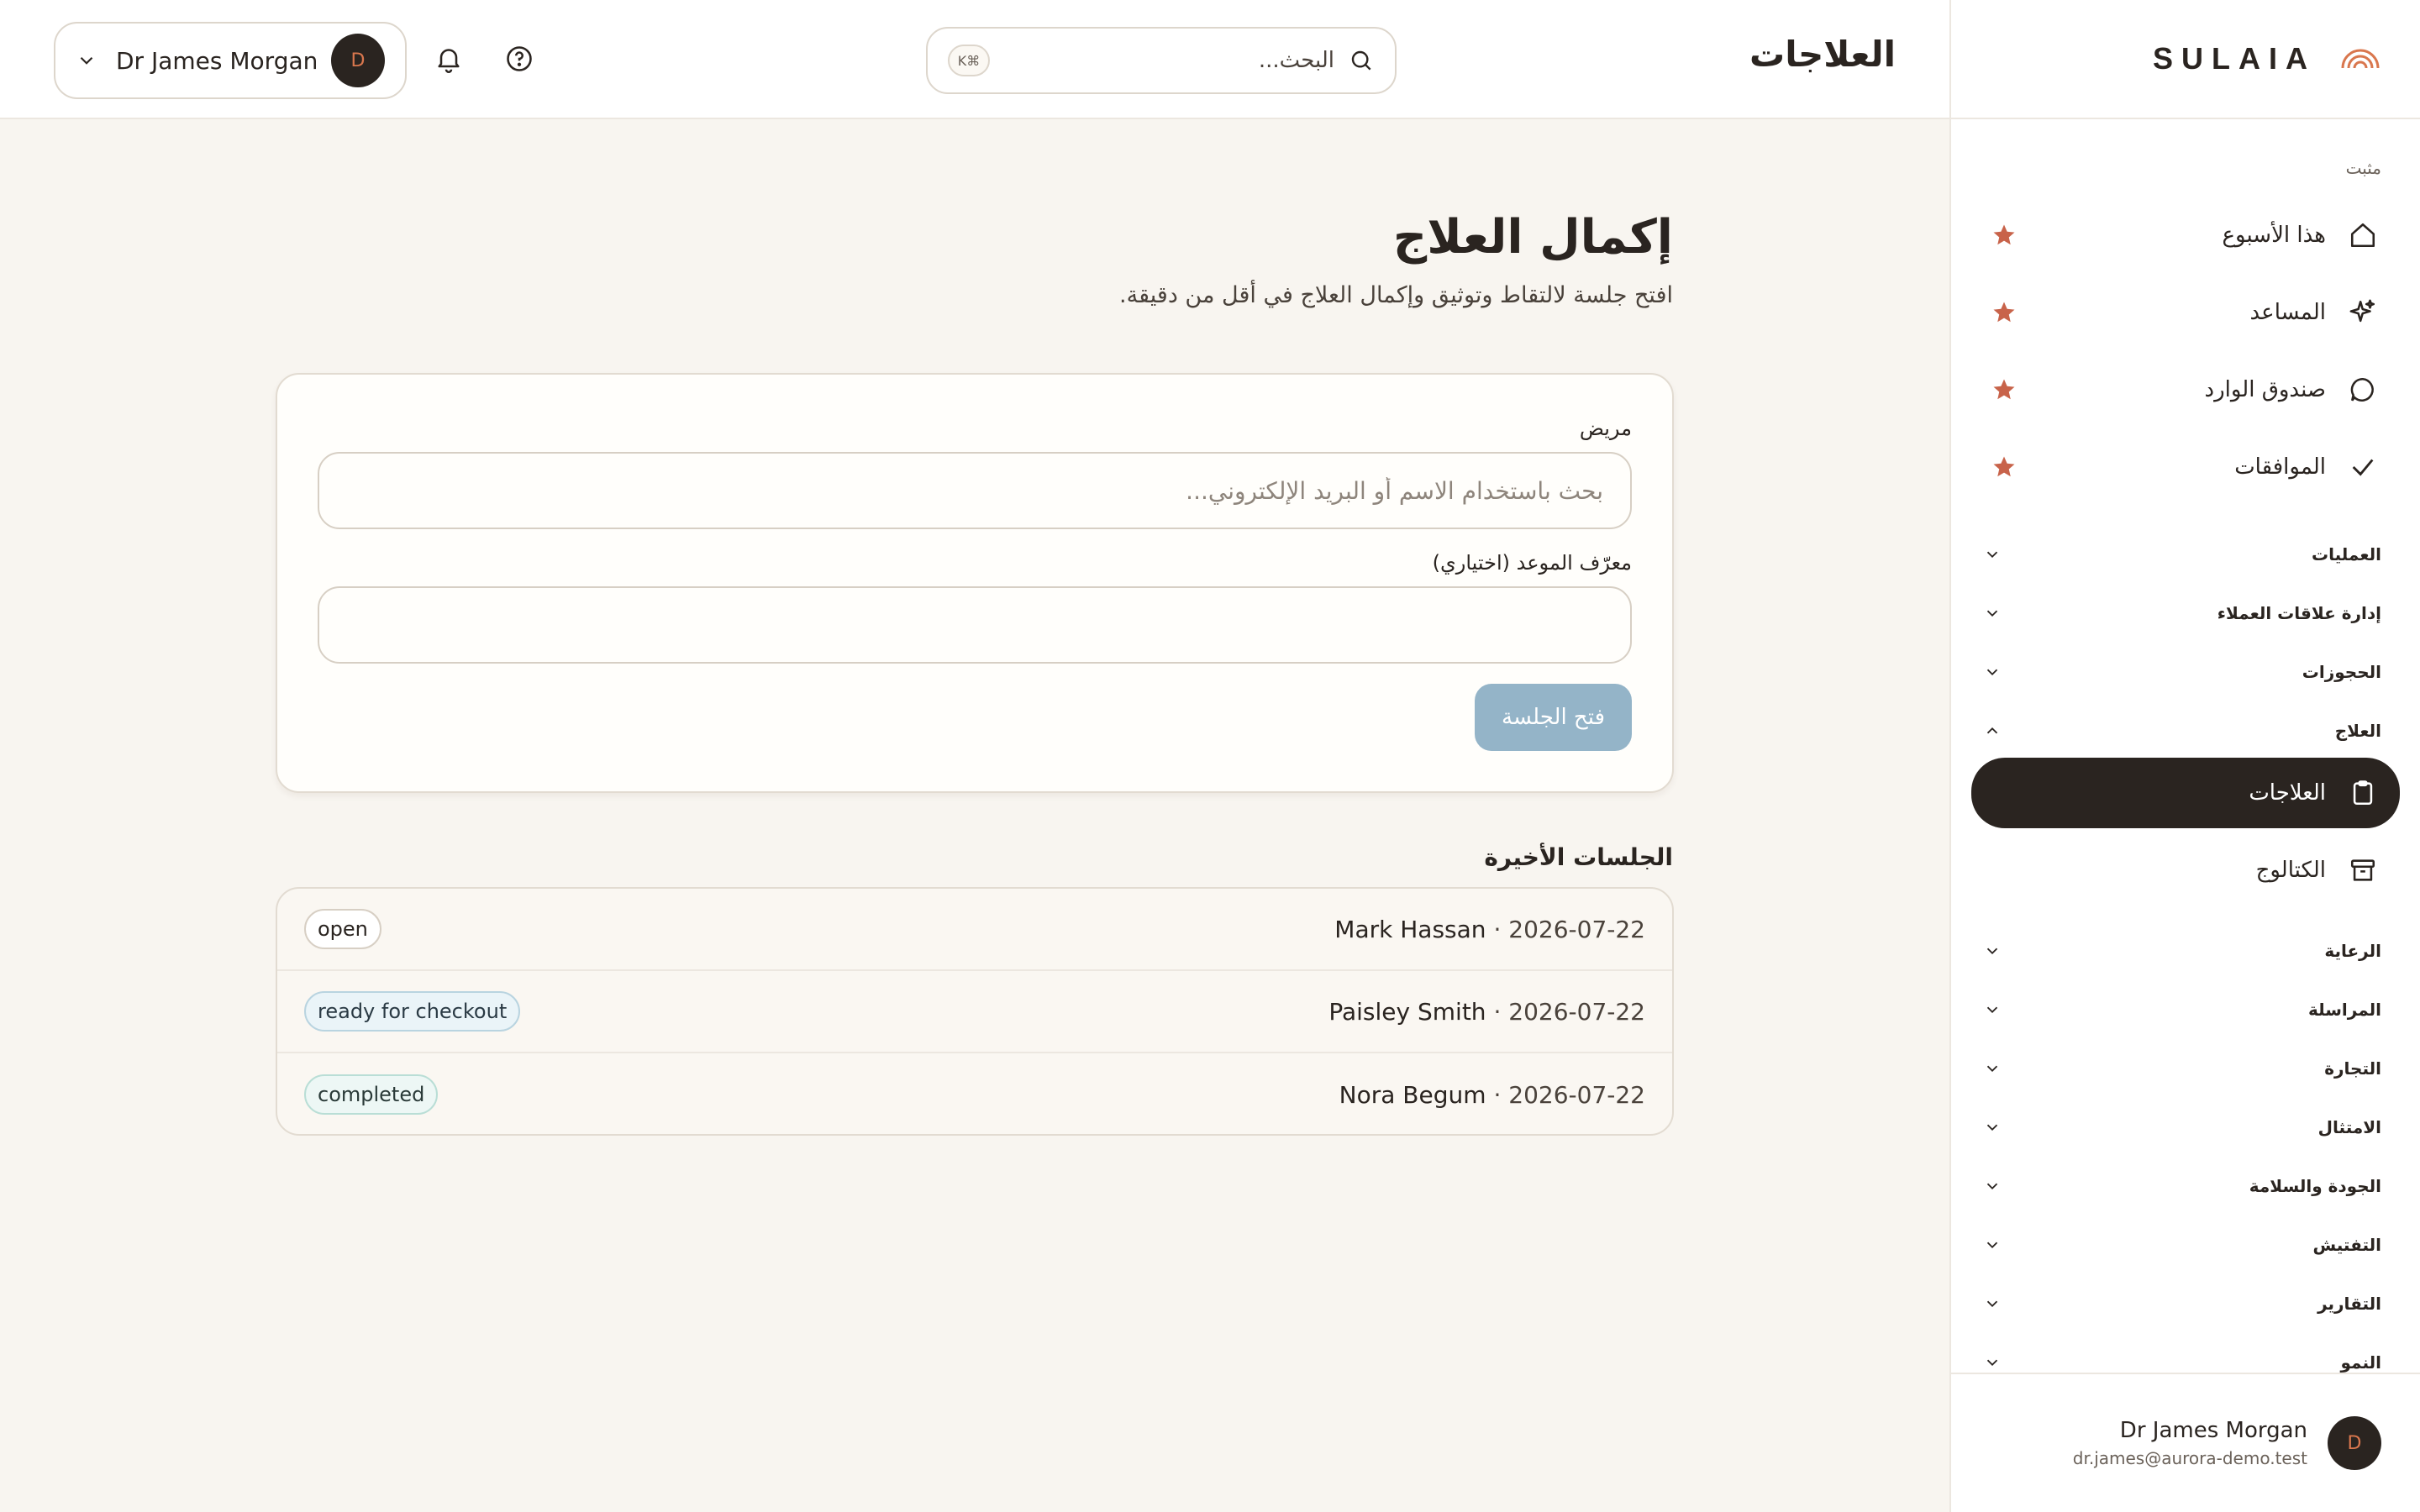  Describe the element at coordinates (2360, 1362) in the screenshot. I see `group-label: النمو` at that location.